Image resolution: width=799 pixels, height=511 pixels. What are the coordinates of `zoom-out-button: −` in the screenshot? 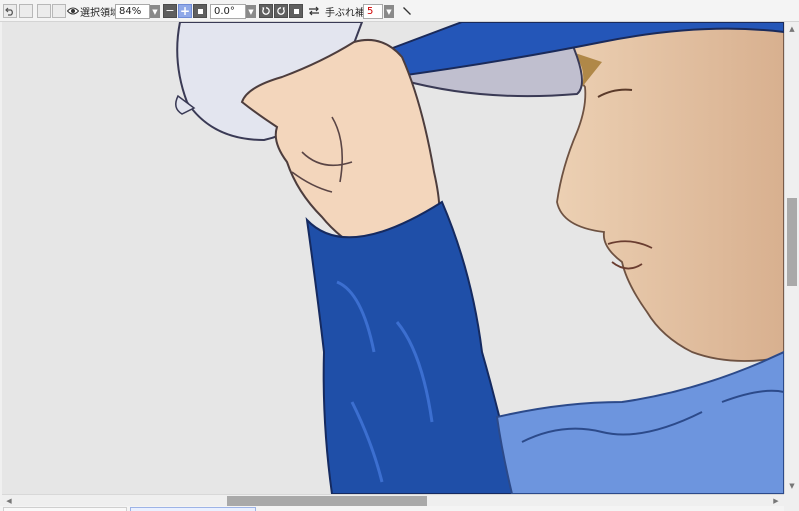 It's located at (170, 11).